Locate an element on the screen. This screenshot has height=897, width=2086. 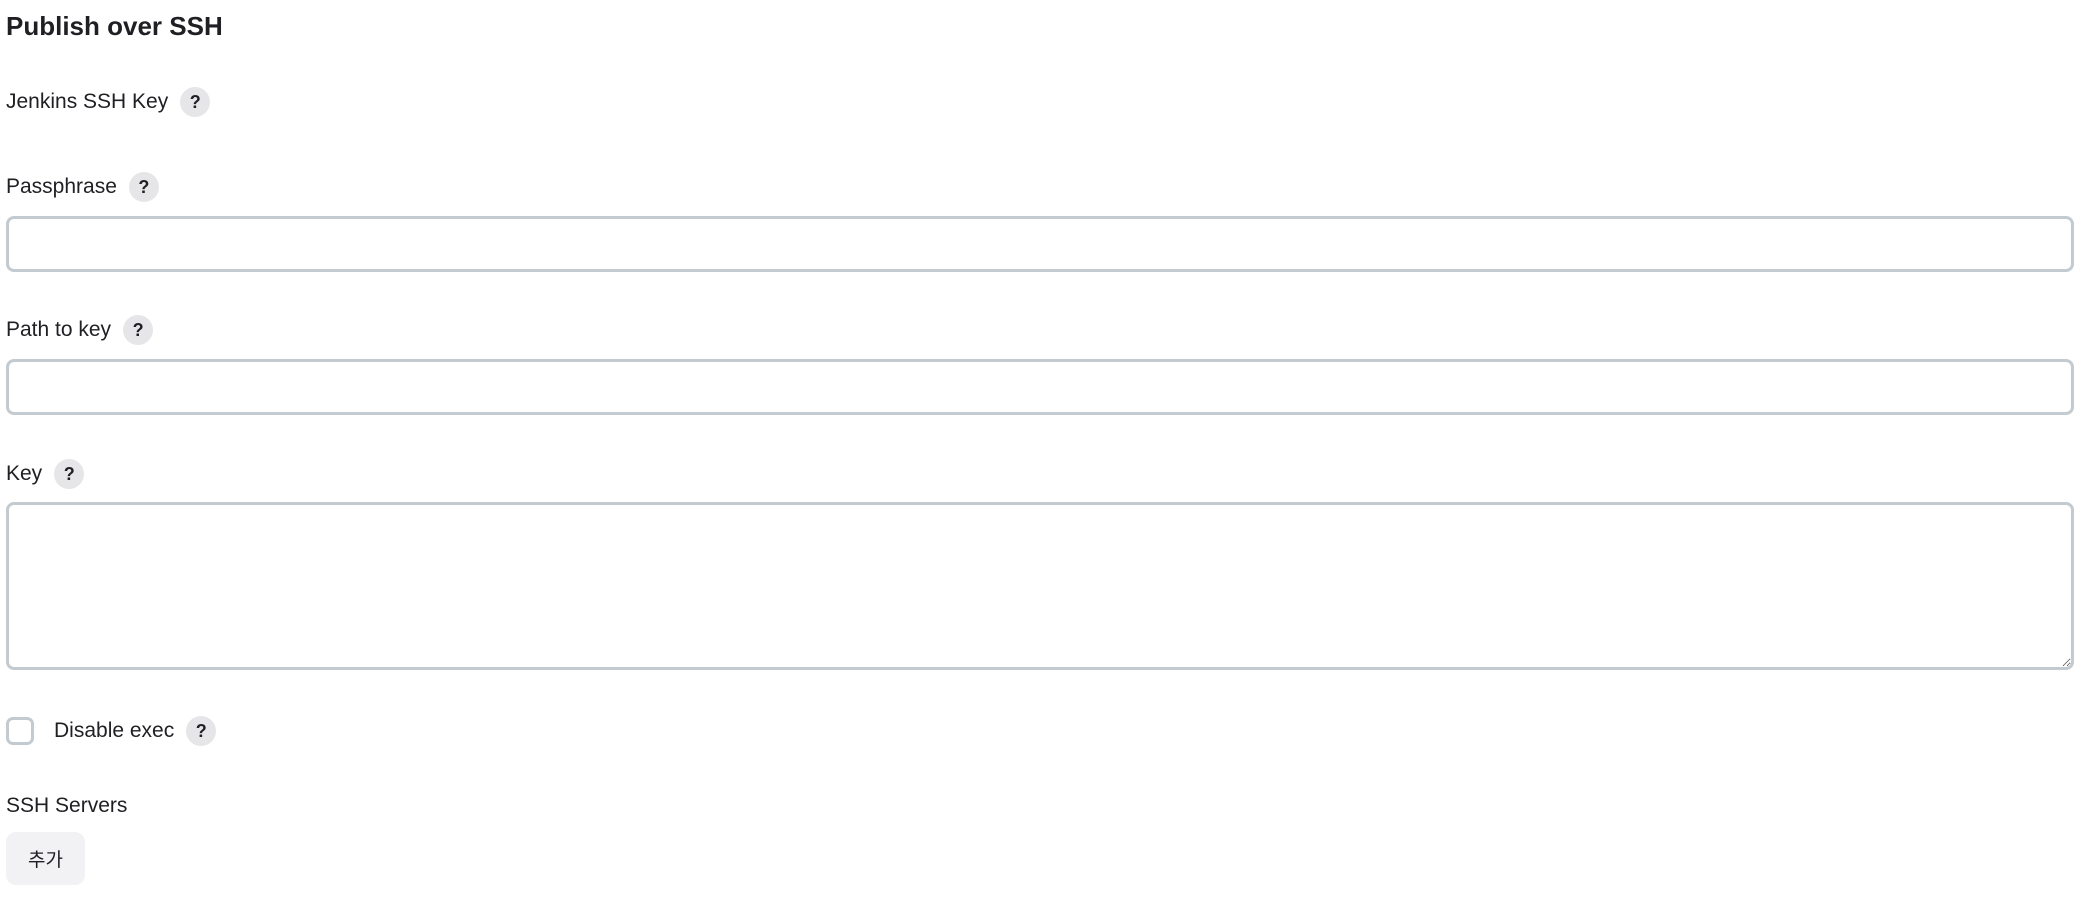
jenkins-ssh-key-label-row: Jenkins SSH Key ? is located at coordinates (108, 102).